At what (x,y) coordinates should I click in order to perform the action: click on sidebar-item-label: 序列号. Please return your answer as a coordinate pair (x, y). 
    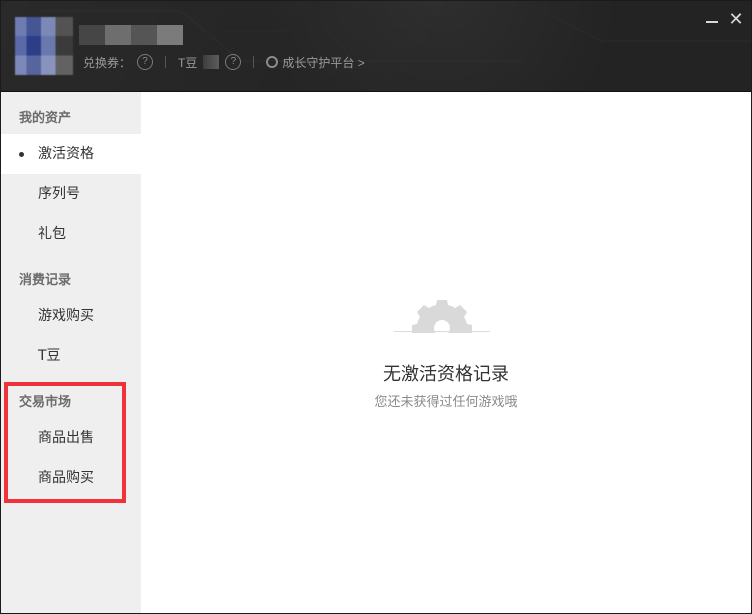
    Looking at the image, I should click on (59, 194).